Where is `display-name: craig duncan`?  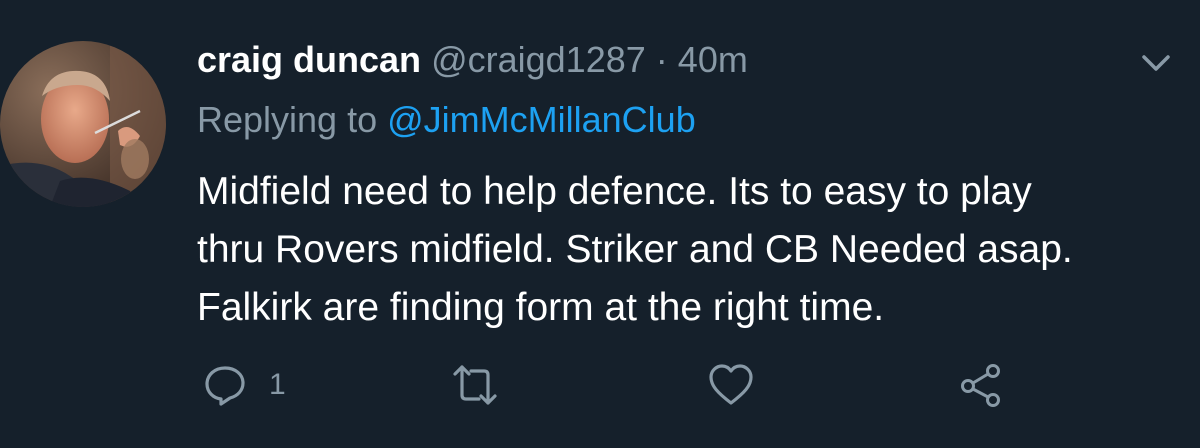
display-name: craig duncan is located at coordinates (309, 59).